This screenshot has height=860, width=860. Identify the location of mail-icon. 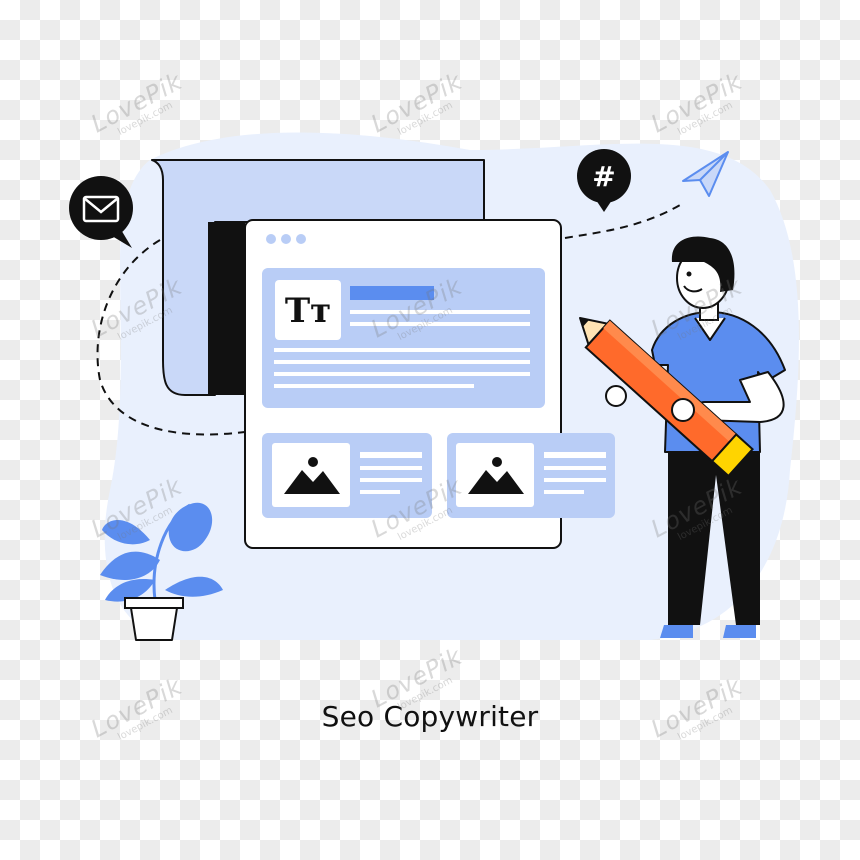
(101, 212).